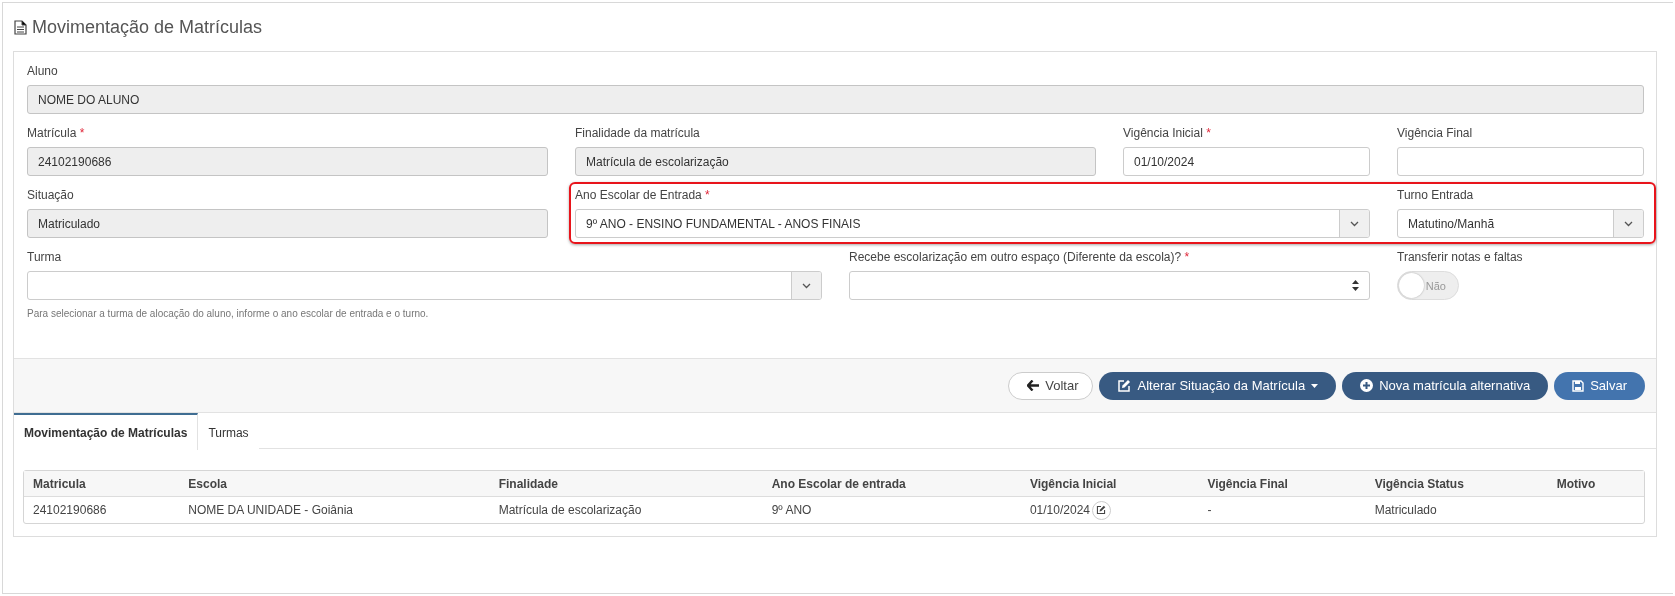 Image resolution: width=1675 pixels, height=596 pixels. Describe the element at coordinates (1051, 385) in the screenshot. I see `action-button: Voltar` at that location.